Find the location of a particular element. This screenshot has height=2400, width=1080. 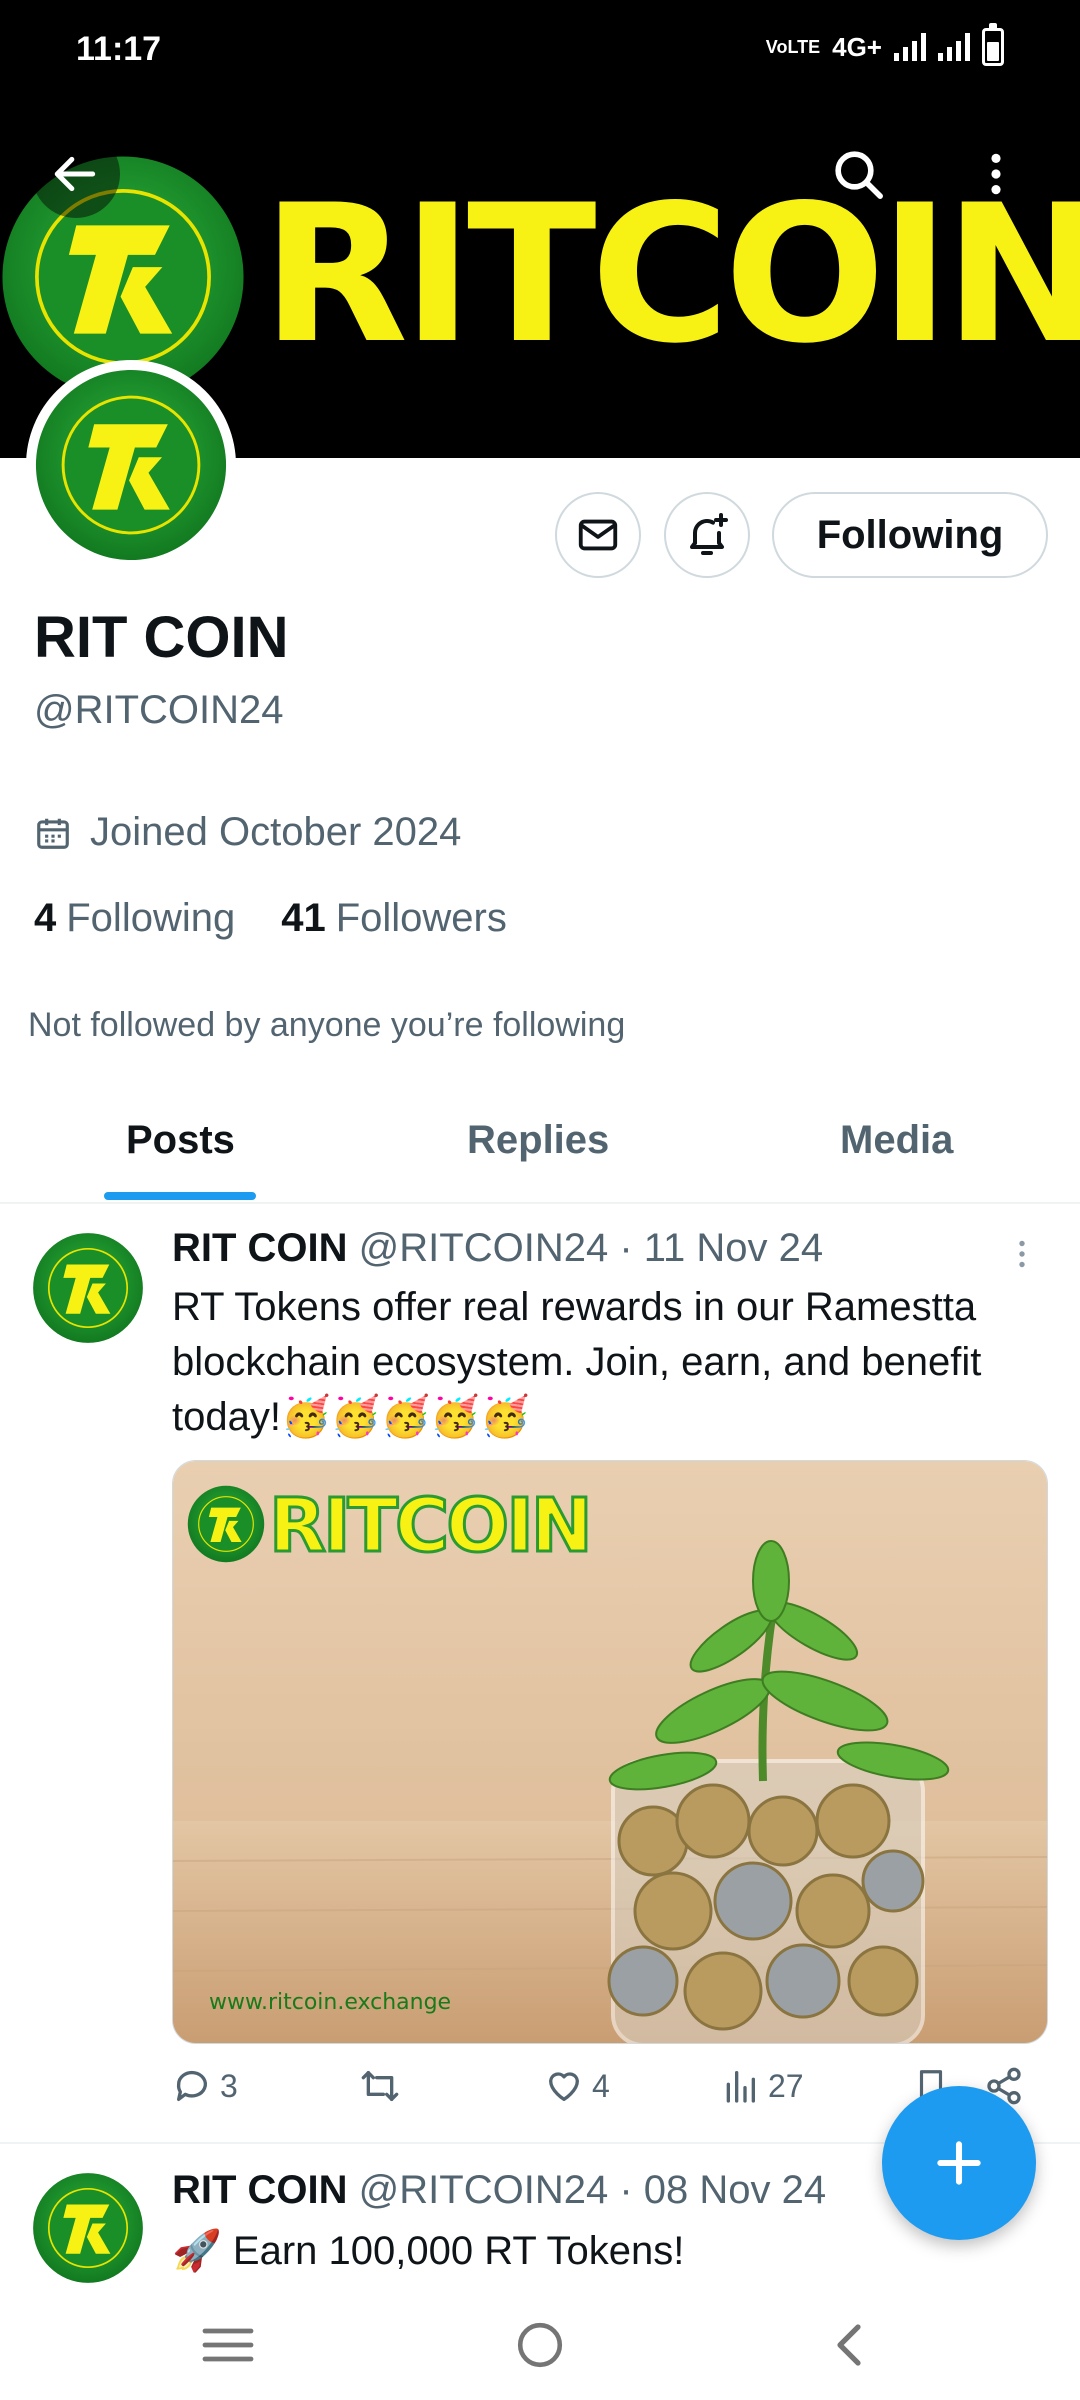

notifications-button is located at coordinates (707, 535).